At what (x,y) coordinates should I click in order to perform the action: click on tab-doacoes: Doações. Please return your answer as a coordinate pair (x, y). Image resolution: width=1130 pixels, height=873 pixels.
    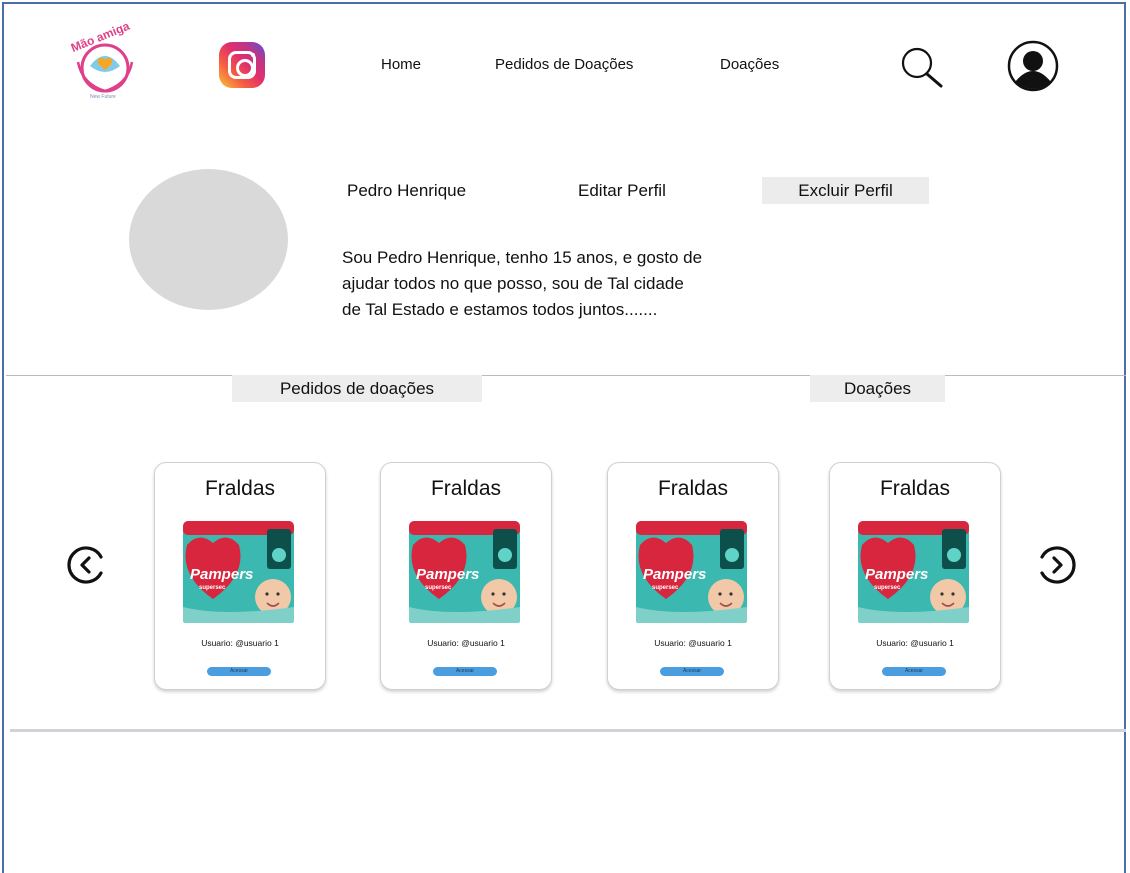
    Looking at the image, I should click on (877, 388).